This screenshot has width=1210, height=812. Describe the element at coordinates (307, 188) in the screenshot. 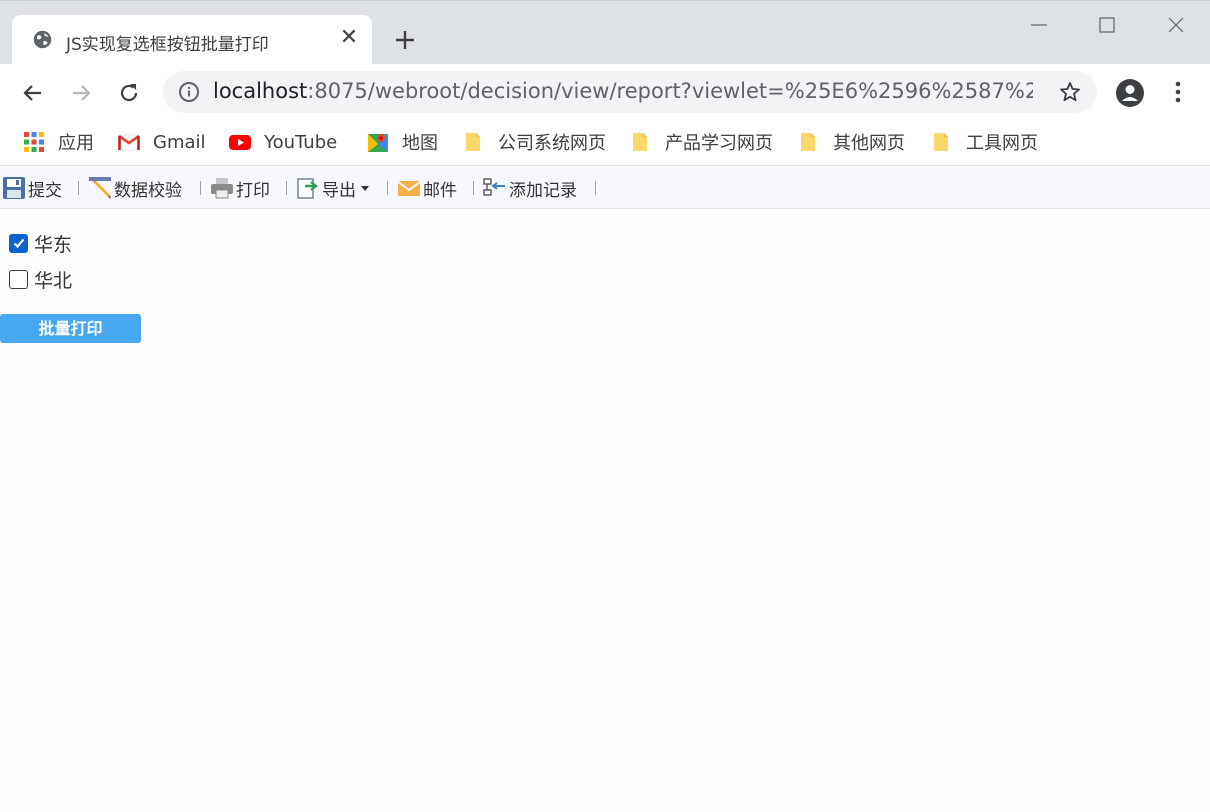

I see `export-icon` at that location.